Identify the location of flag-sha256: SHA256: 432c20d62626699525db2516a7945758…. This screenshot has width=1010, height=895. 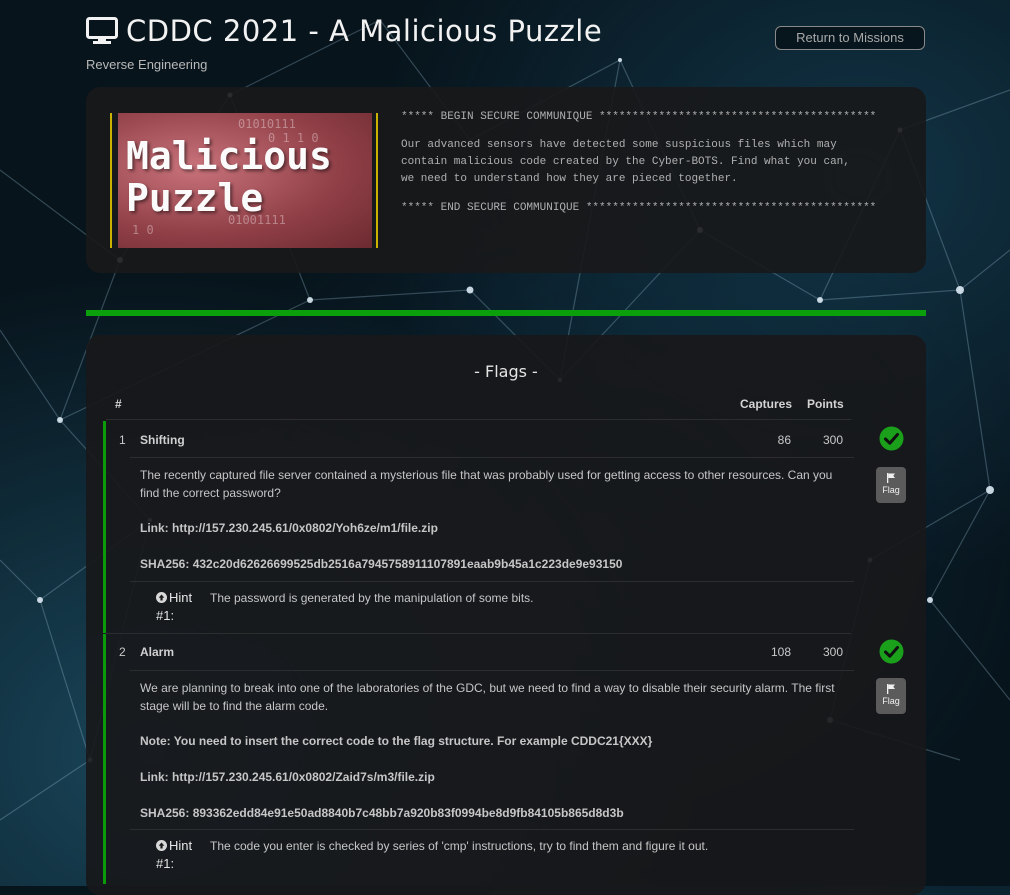
(381, 564).